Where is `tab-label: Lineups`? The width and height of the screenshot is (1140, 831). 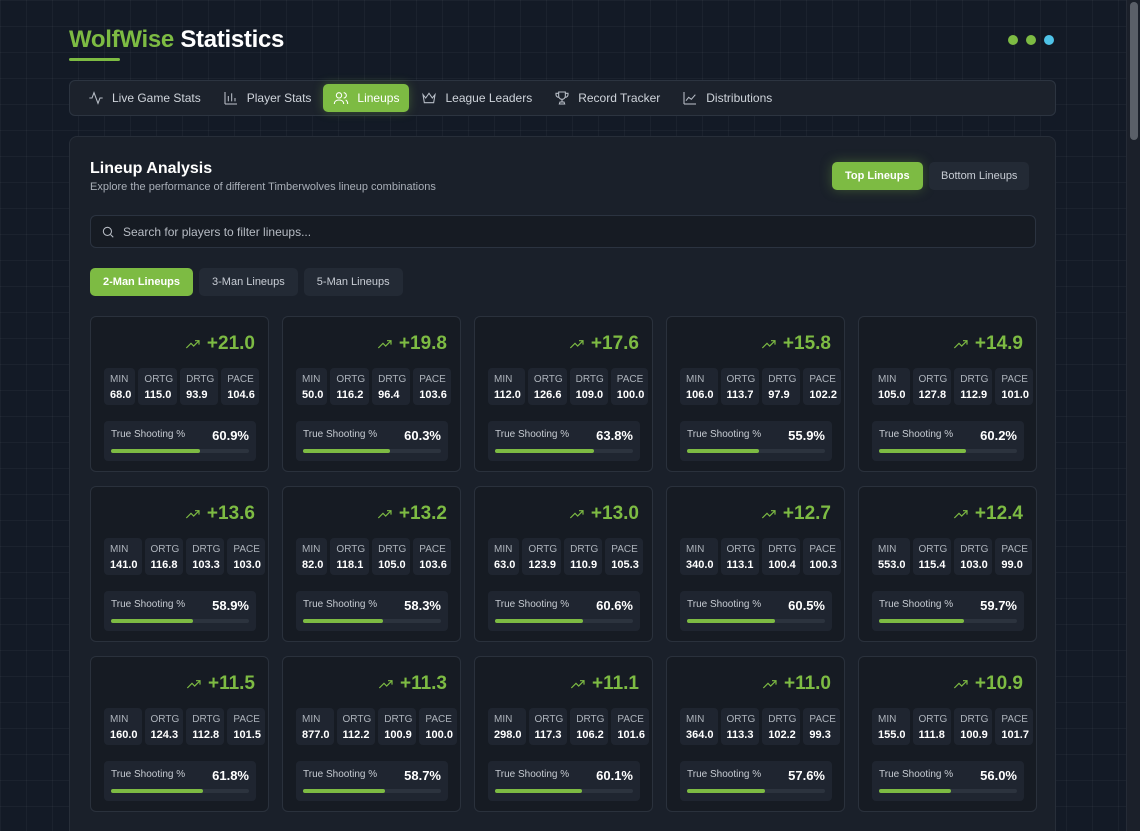 tab-label: Lineups is located at coordinates (378, 98).